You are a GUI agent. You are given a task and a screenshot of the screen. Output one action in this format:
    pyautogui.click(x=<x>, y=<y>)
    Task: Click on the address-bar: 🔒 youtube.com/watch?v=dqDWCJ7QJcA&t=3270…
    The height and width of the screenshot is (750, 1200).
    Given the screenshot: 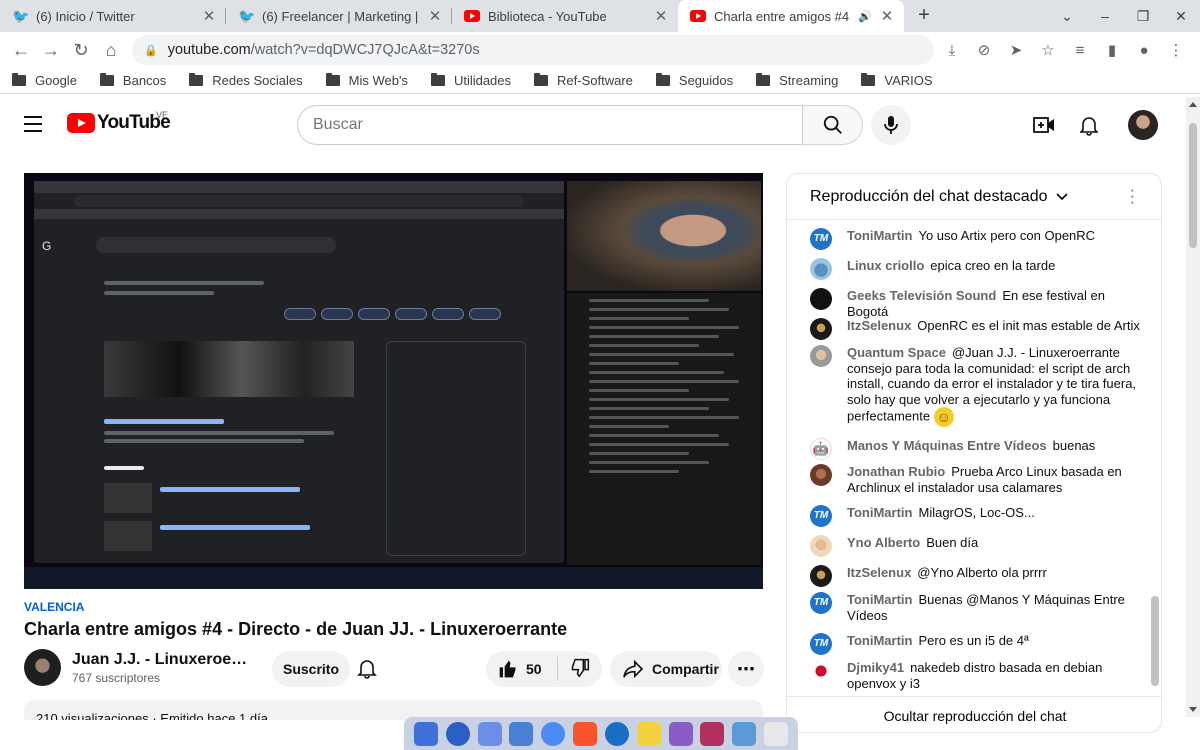 What is the action you would take?
    pyautogui.click(x=533, y=50)
    